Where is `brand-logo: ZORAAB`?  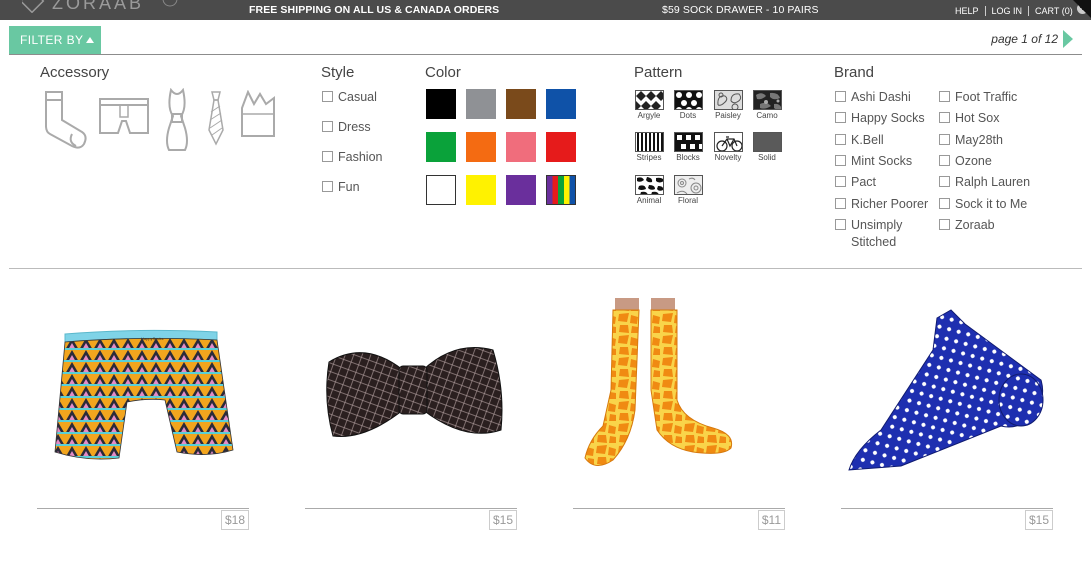
brand-logo: ZORAAB is located at coordinates (102, 6).